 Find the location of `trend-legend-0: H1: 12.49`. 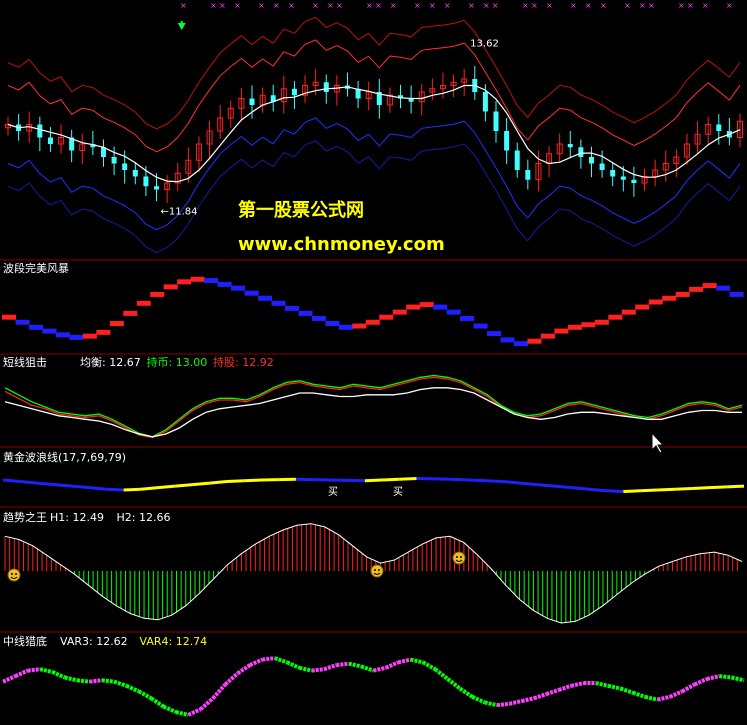

trend-legend-0: H1: 12.49 is located at coordinates (77, 517).